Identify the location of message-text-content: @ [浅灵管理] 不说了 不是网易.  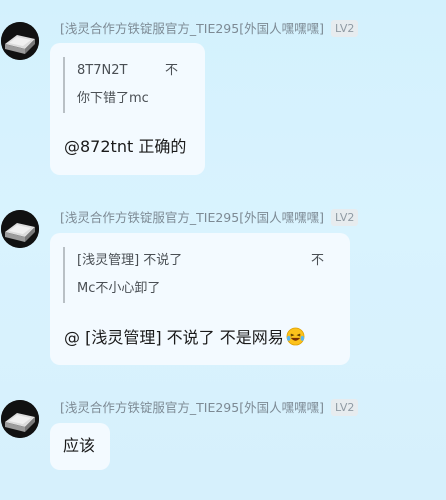
(174, 337).